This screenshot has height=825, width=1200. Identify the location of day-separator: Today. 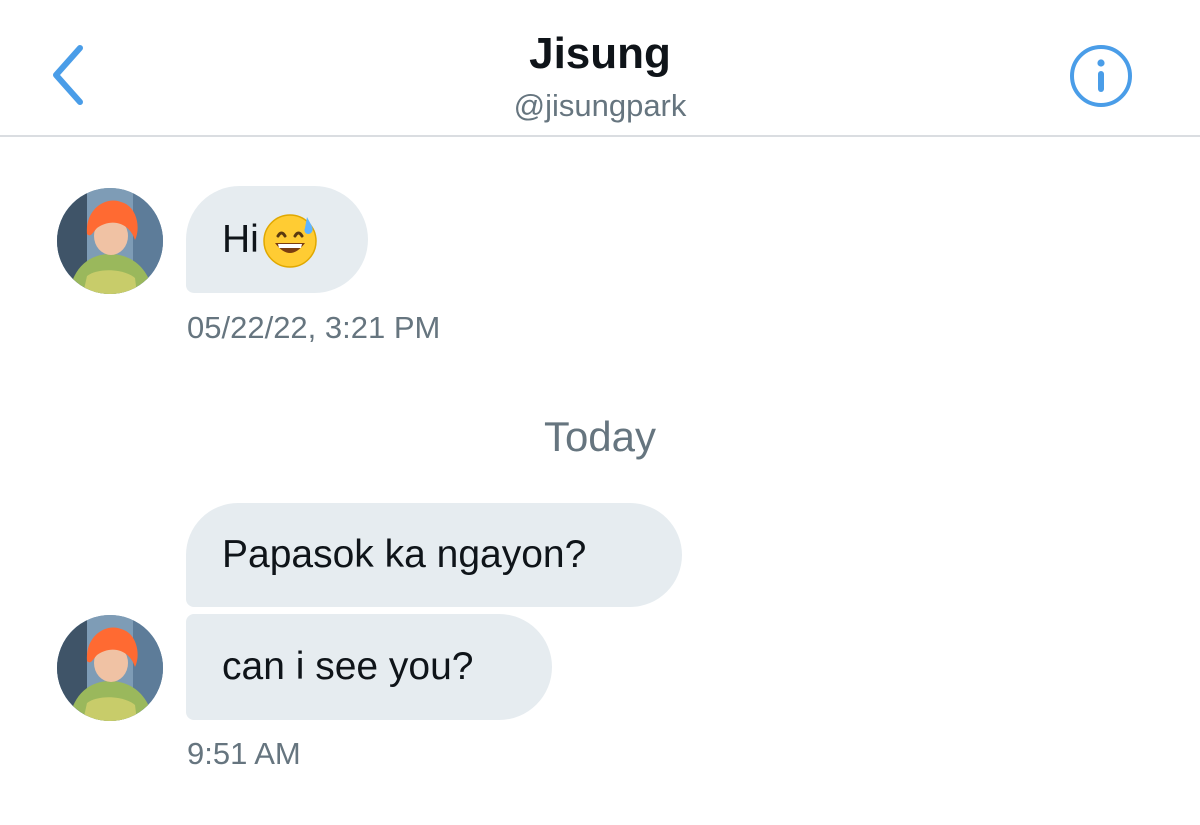
(600, 436).